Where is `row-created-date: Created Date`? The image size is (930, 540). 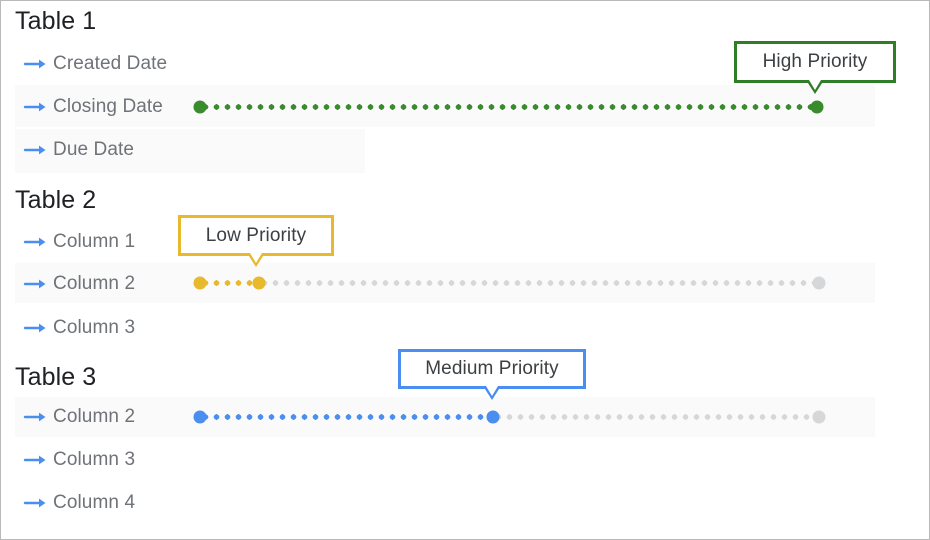
row-created-date: Created Date is located at coordinates (95, 64).